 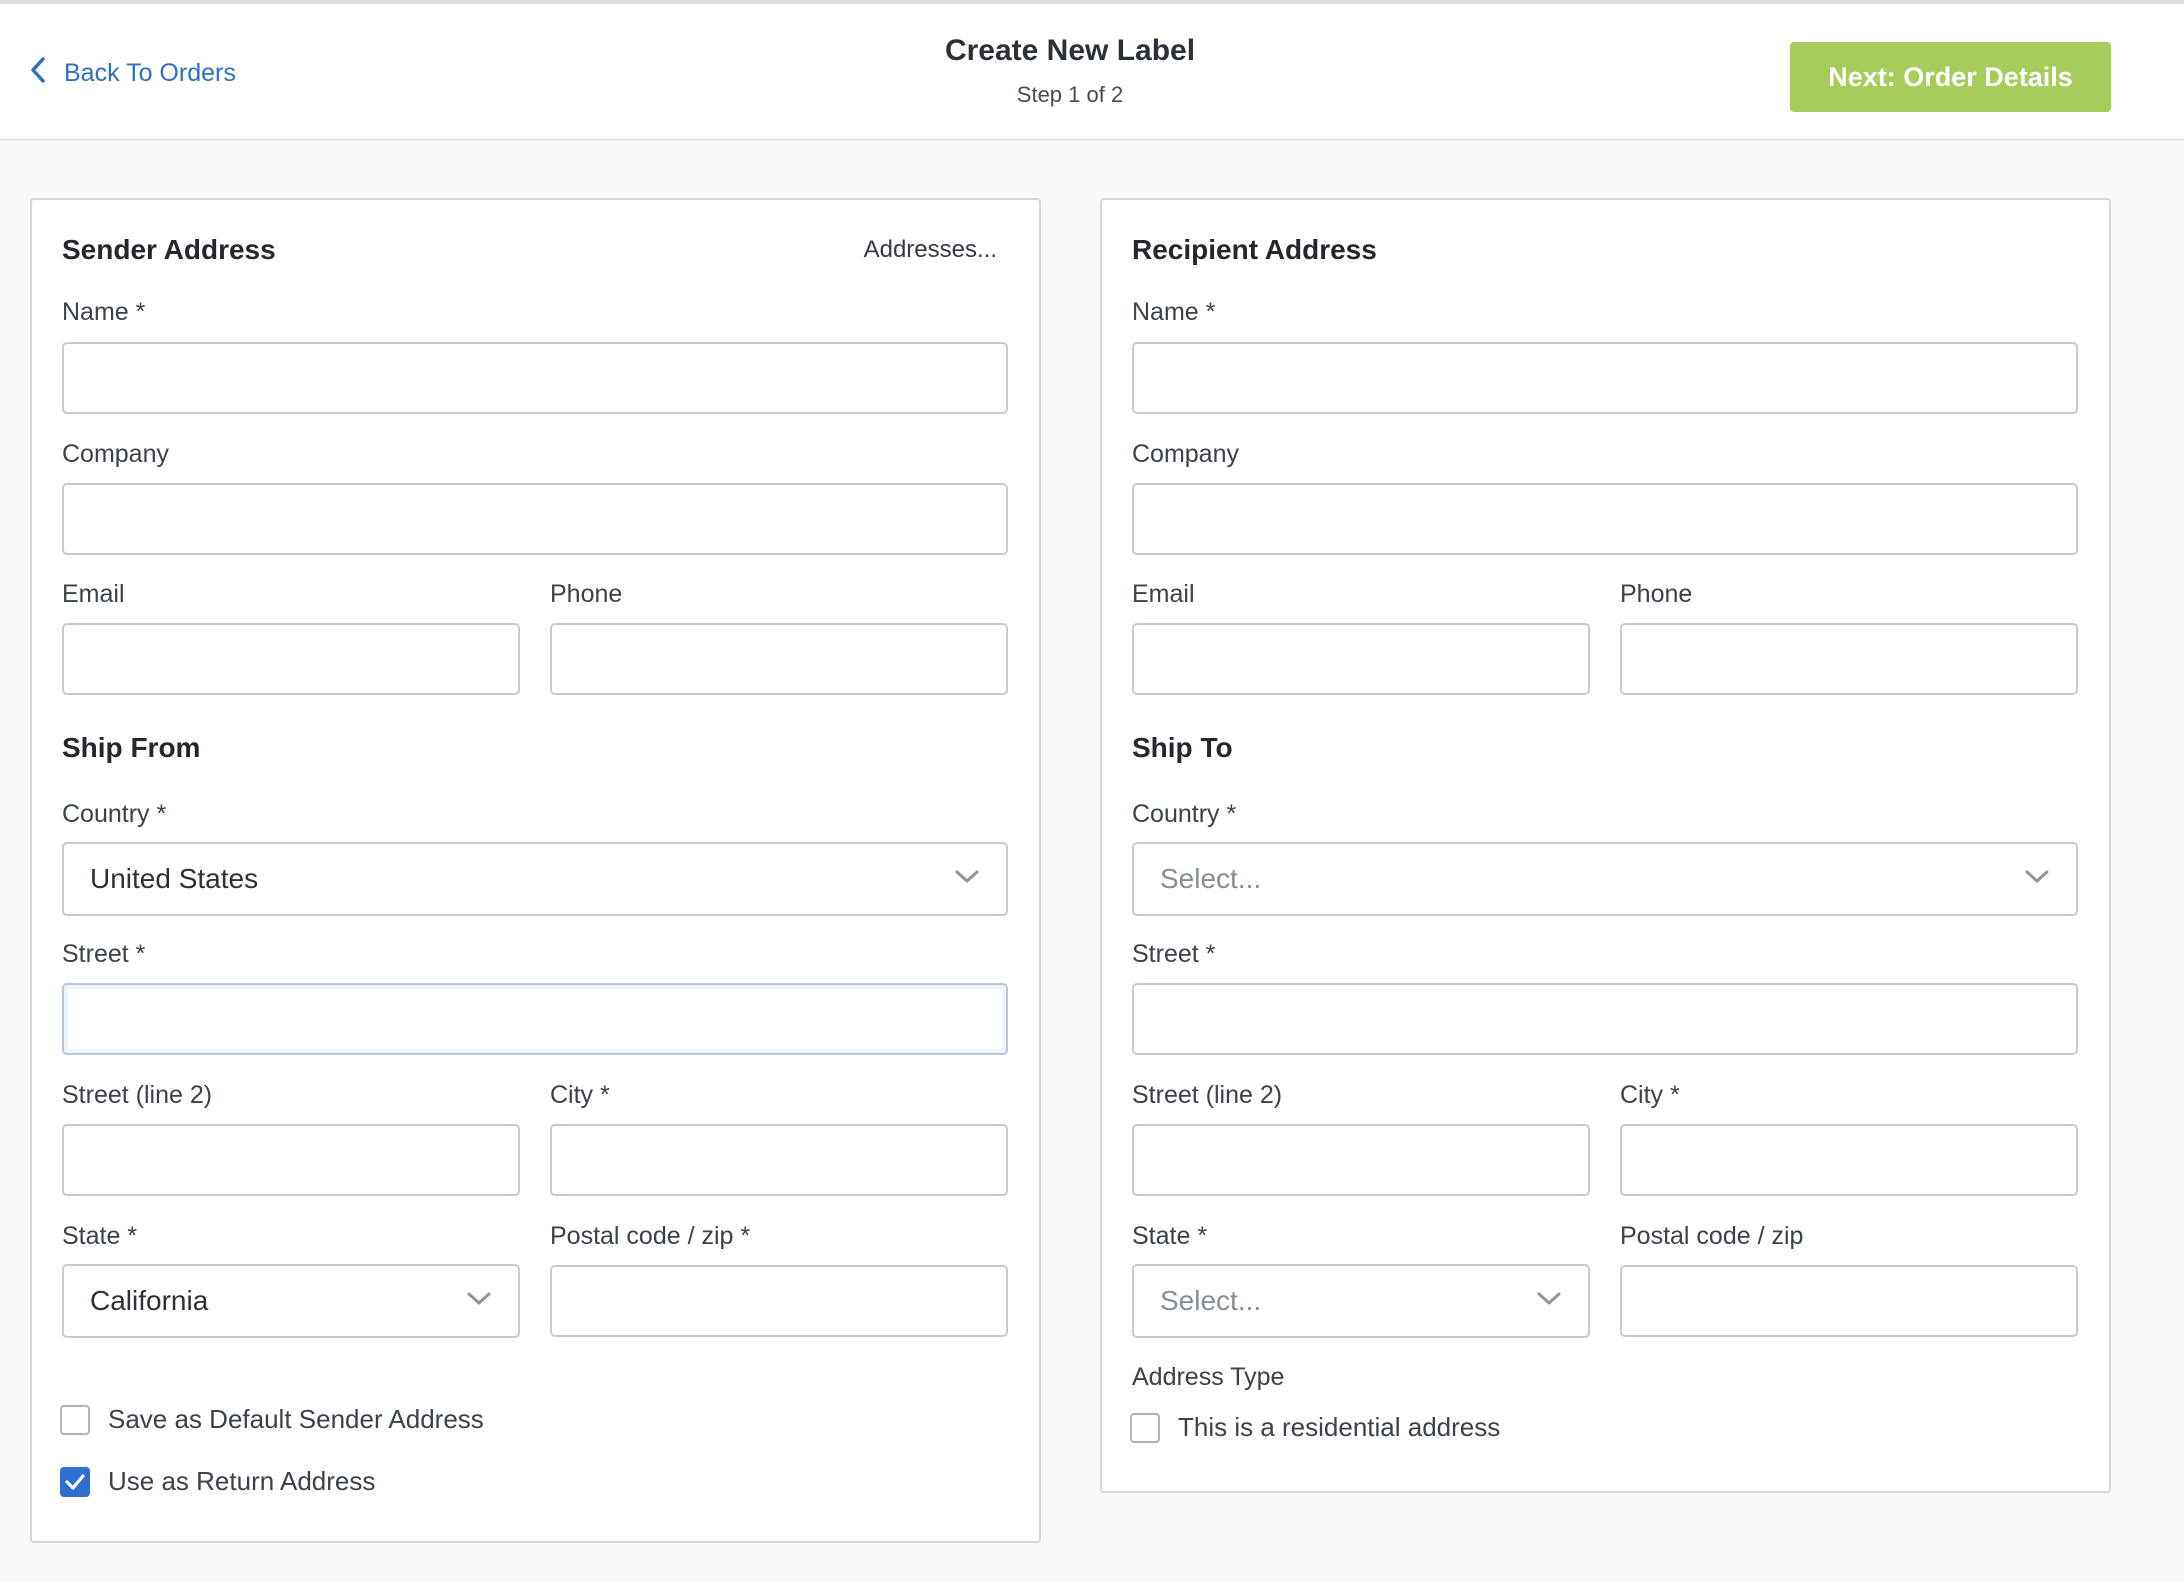 I want to click on use-return-address-checkbox, so click(x=75, y=1481).